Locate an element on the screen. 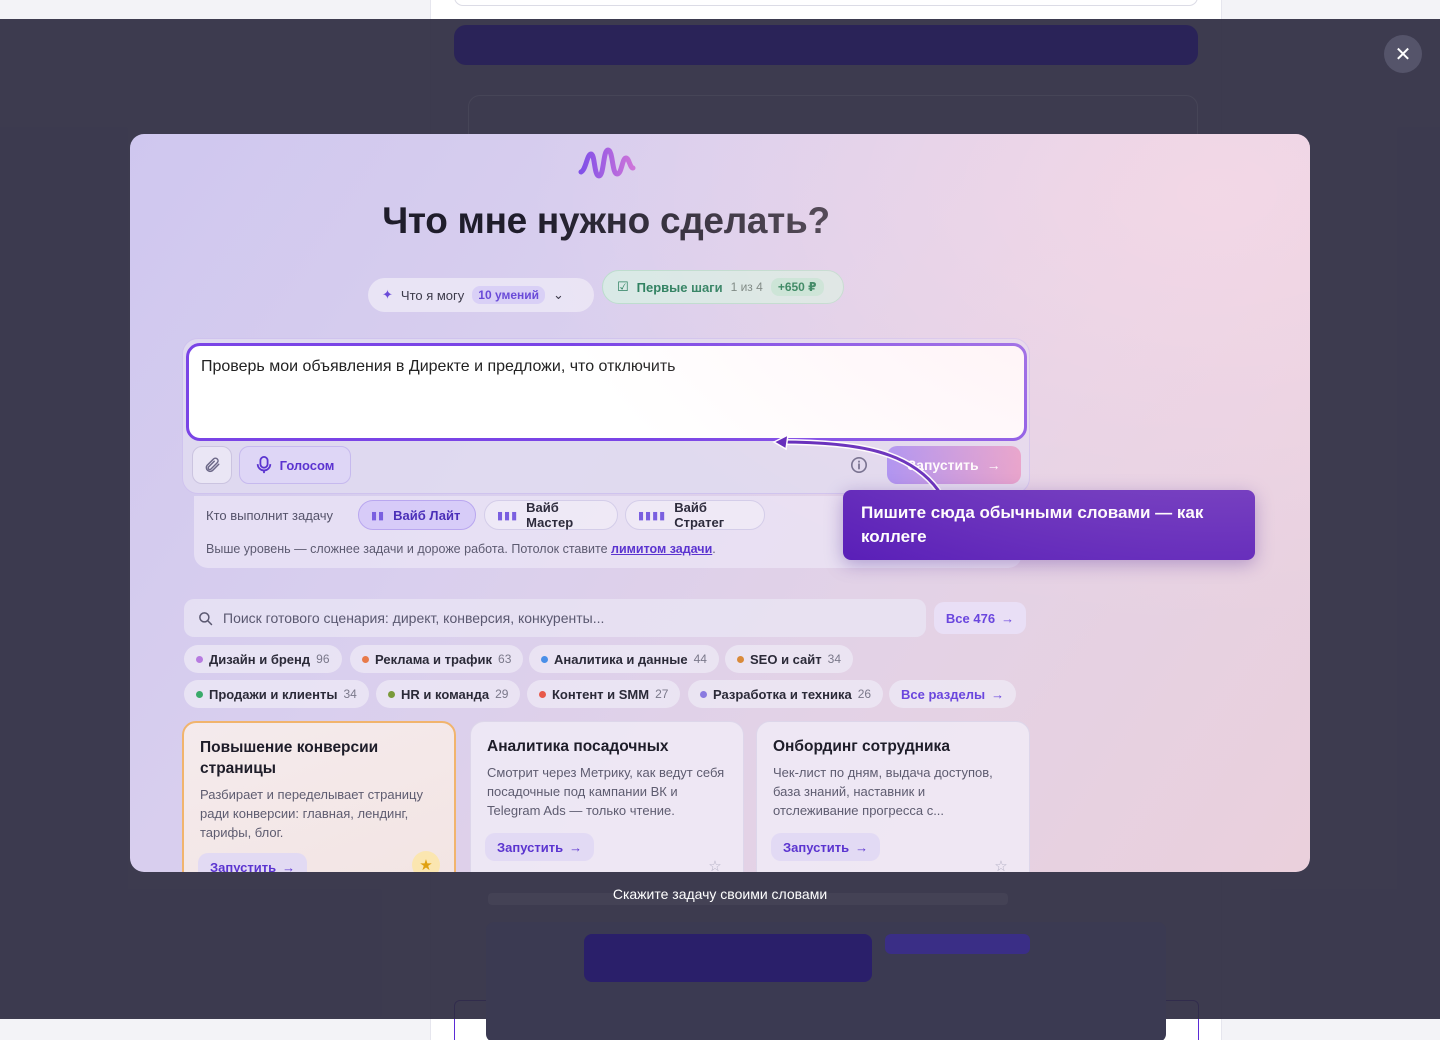 The height and width of the screenshot is (1040, 1440). category-design: Дизайн и бренд 96 is located at coordinates (263, 659).